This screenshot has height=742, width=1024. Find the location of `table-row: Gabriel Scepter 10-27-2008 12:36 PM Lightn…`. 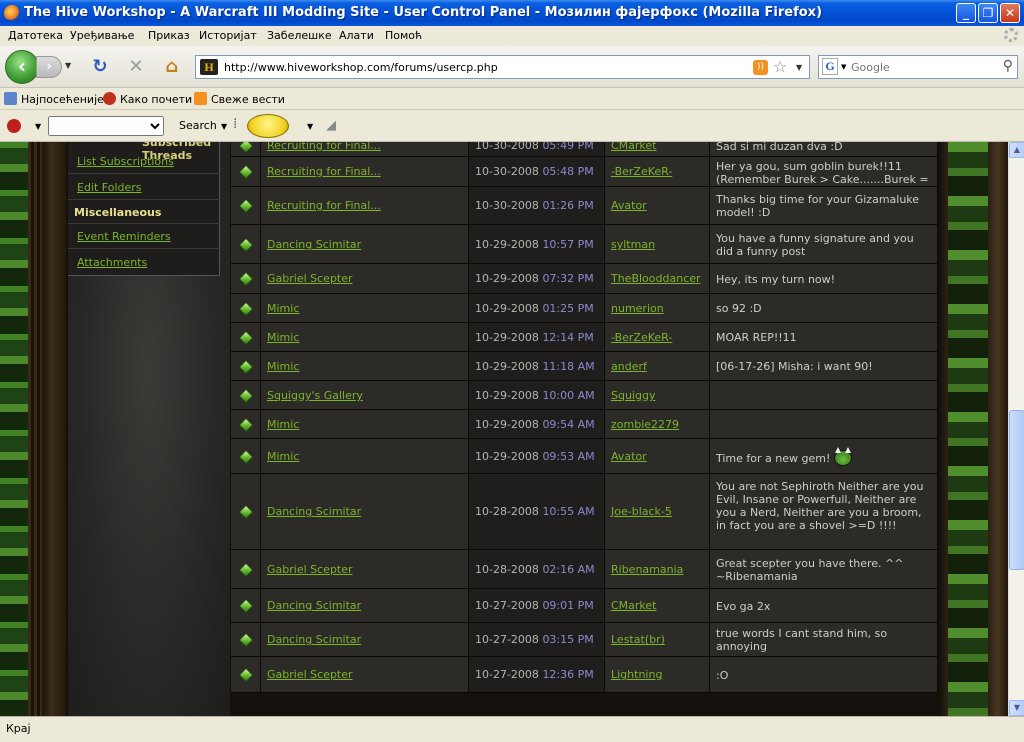

table-row: Gabriel Scepter 10-27-2008 12:36 PM Lightn… is located at coordinates (584, 675).